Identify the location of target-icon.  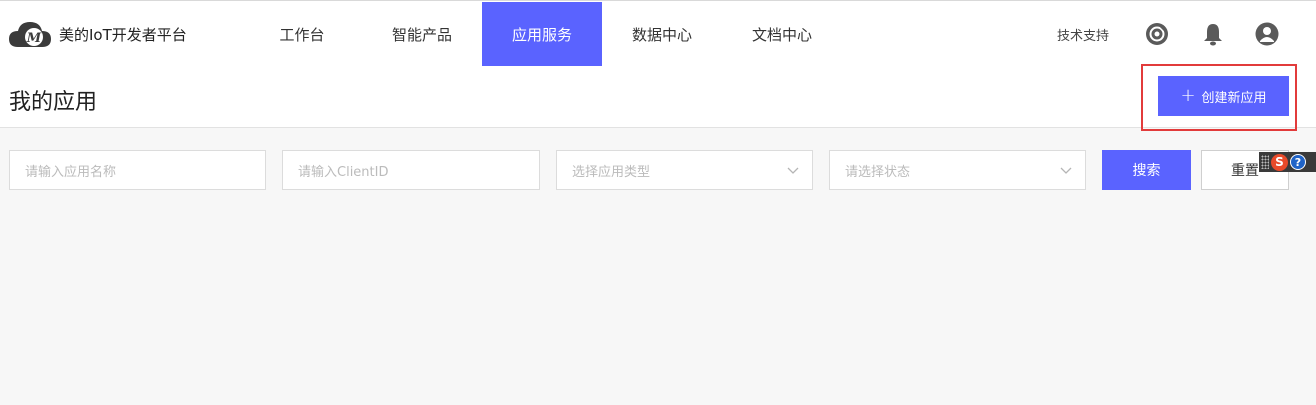
(1157, 34).